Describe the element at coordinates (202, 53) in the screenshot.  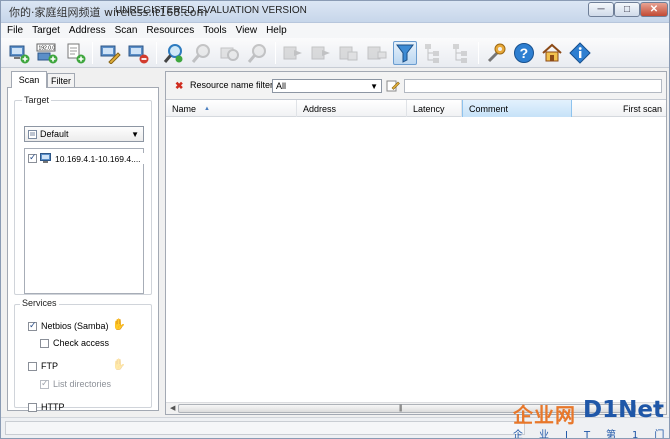
I see `scan-resources-icon` at that location.